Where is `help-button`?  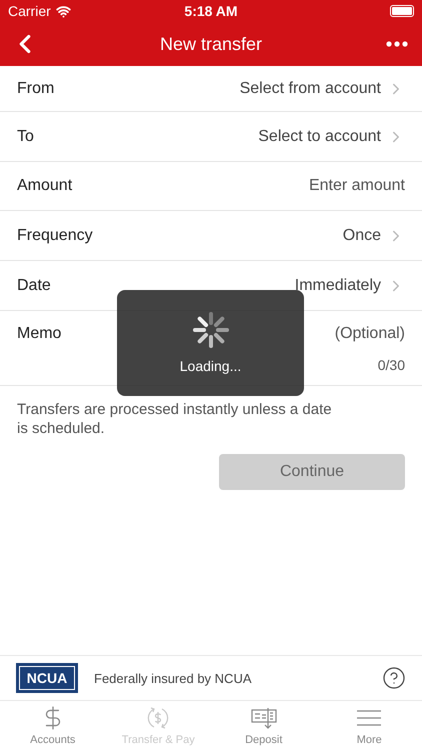
help-button is located at coordinates (394, 678).